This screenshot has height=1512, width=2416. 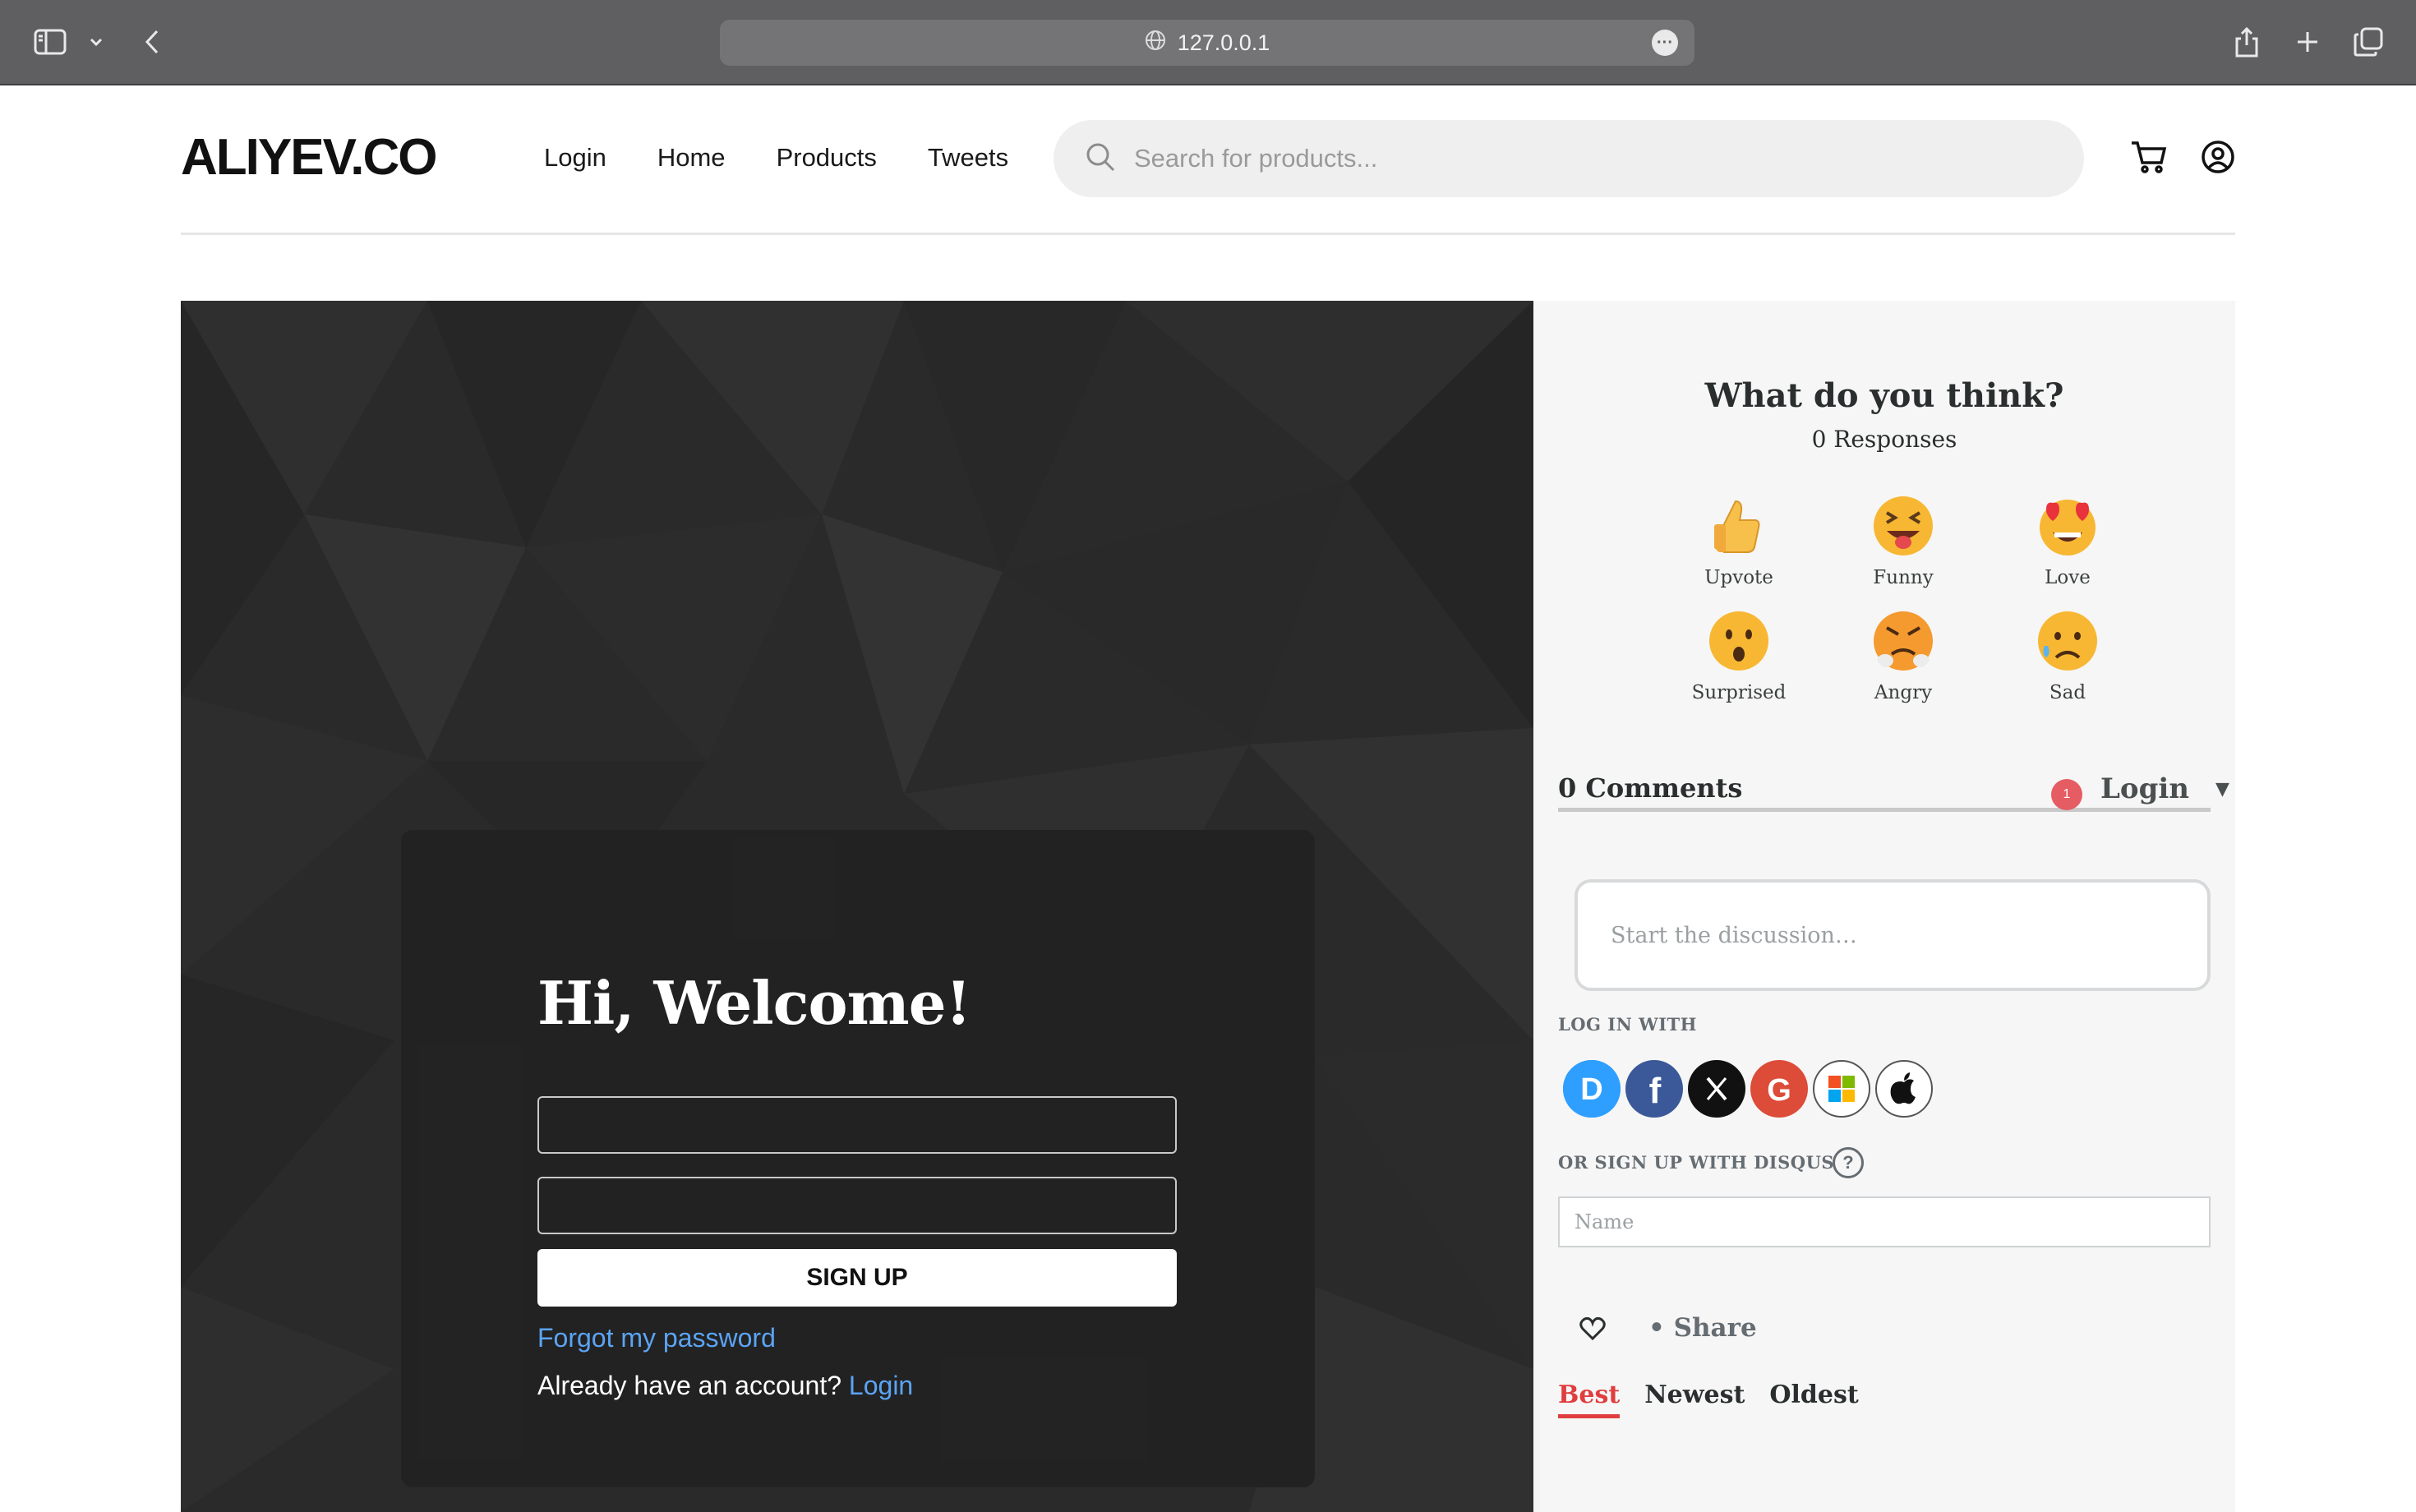 What do you see at coordinates (2149, 159) in the screenshot?
I see `cart-icon` at bounding box center [2149, 159].